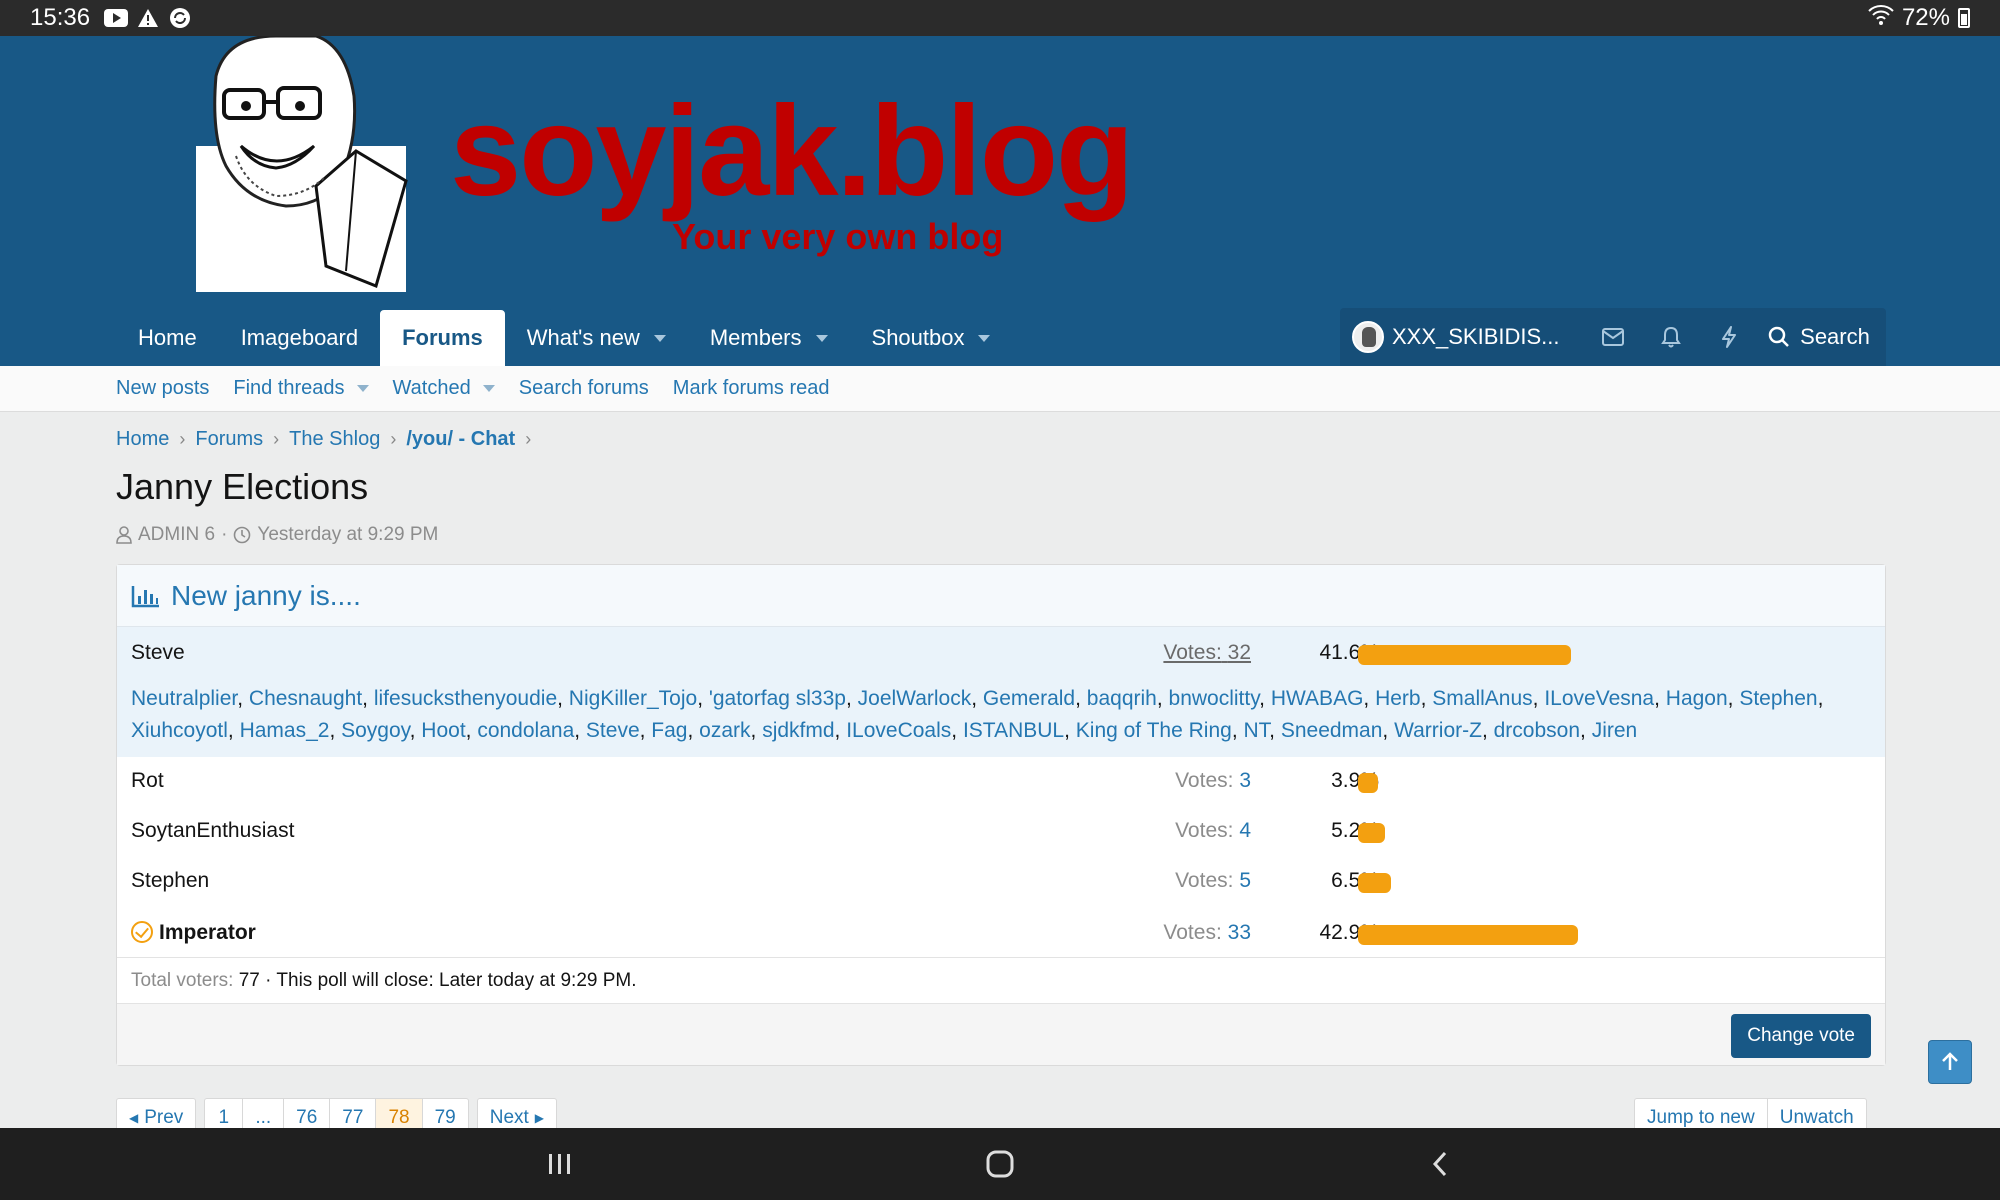 The image size is (2000, 1200). I want to click on voter-link: Stephen, so click(1778, 698).